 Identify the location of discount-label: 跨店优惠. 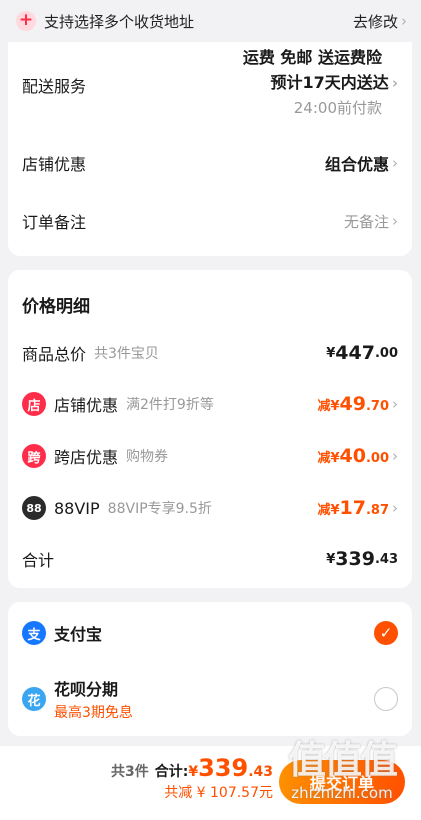
(86, 457).